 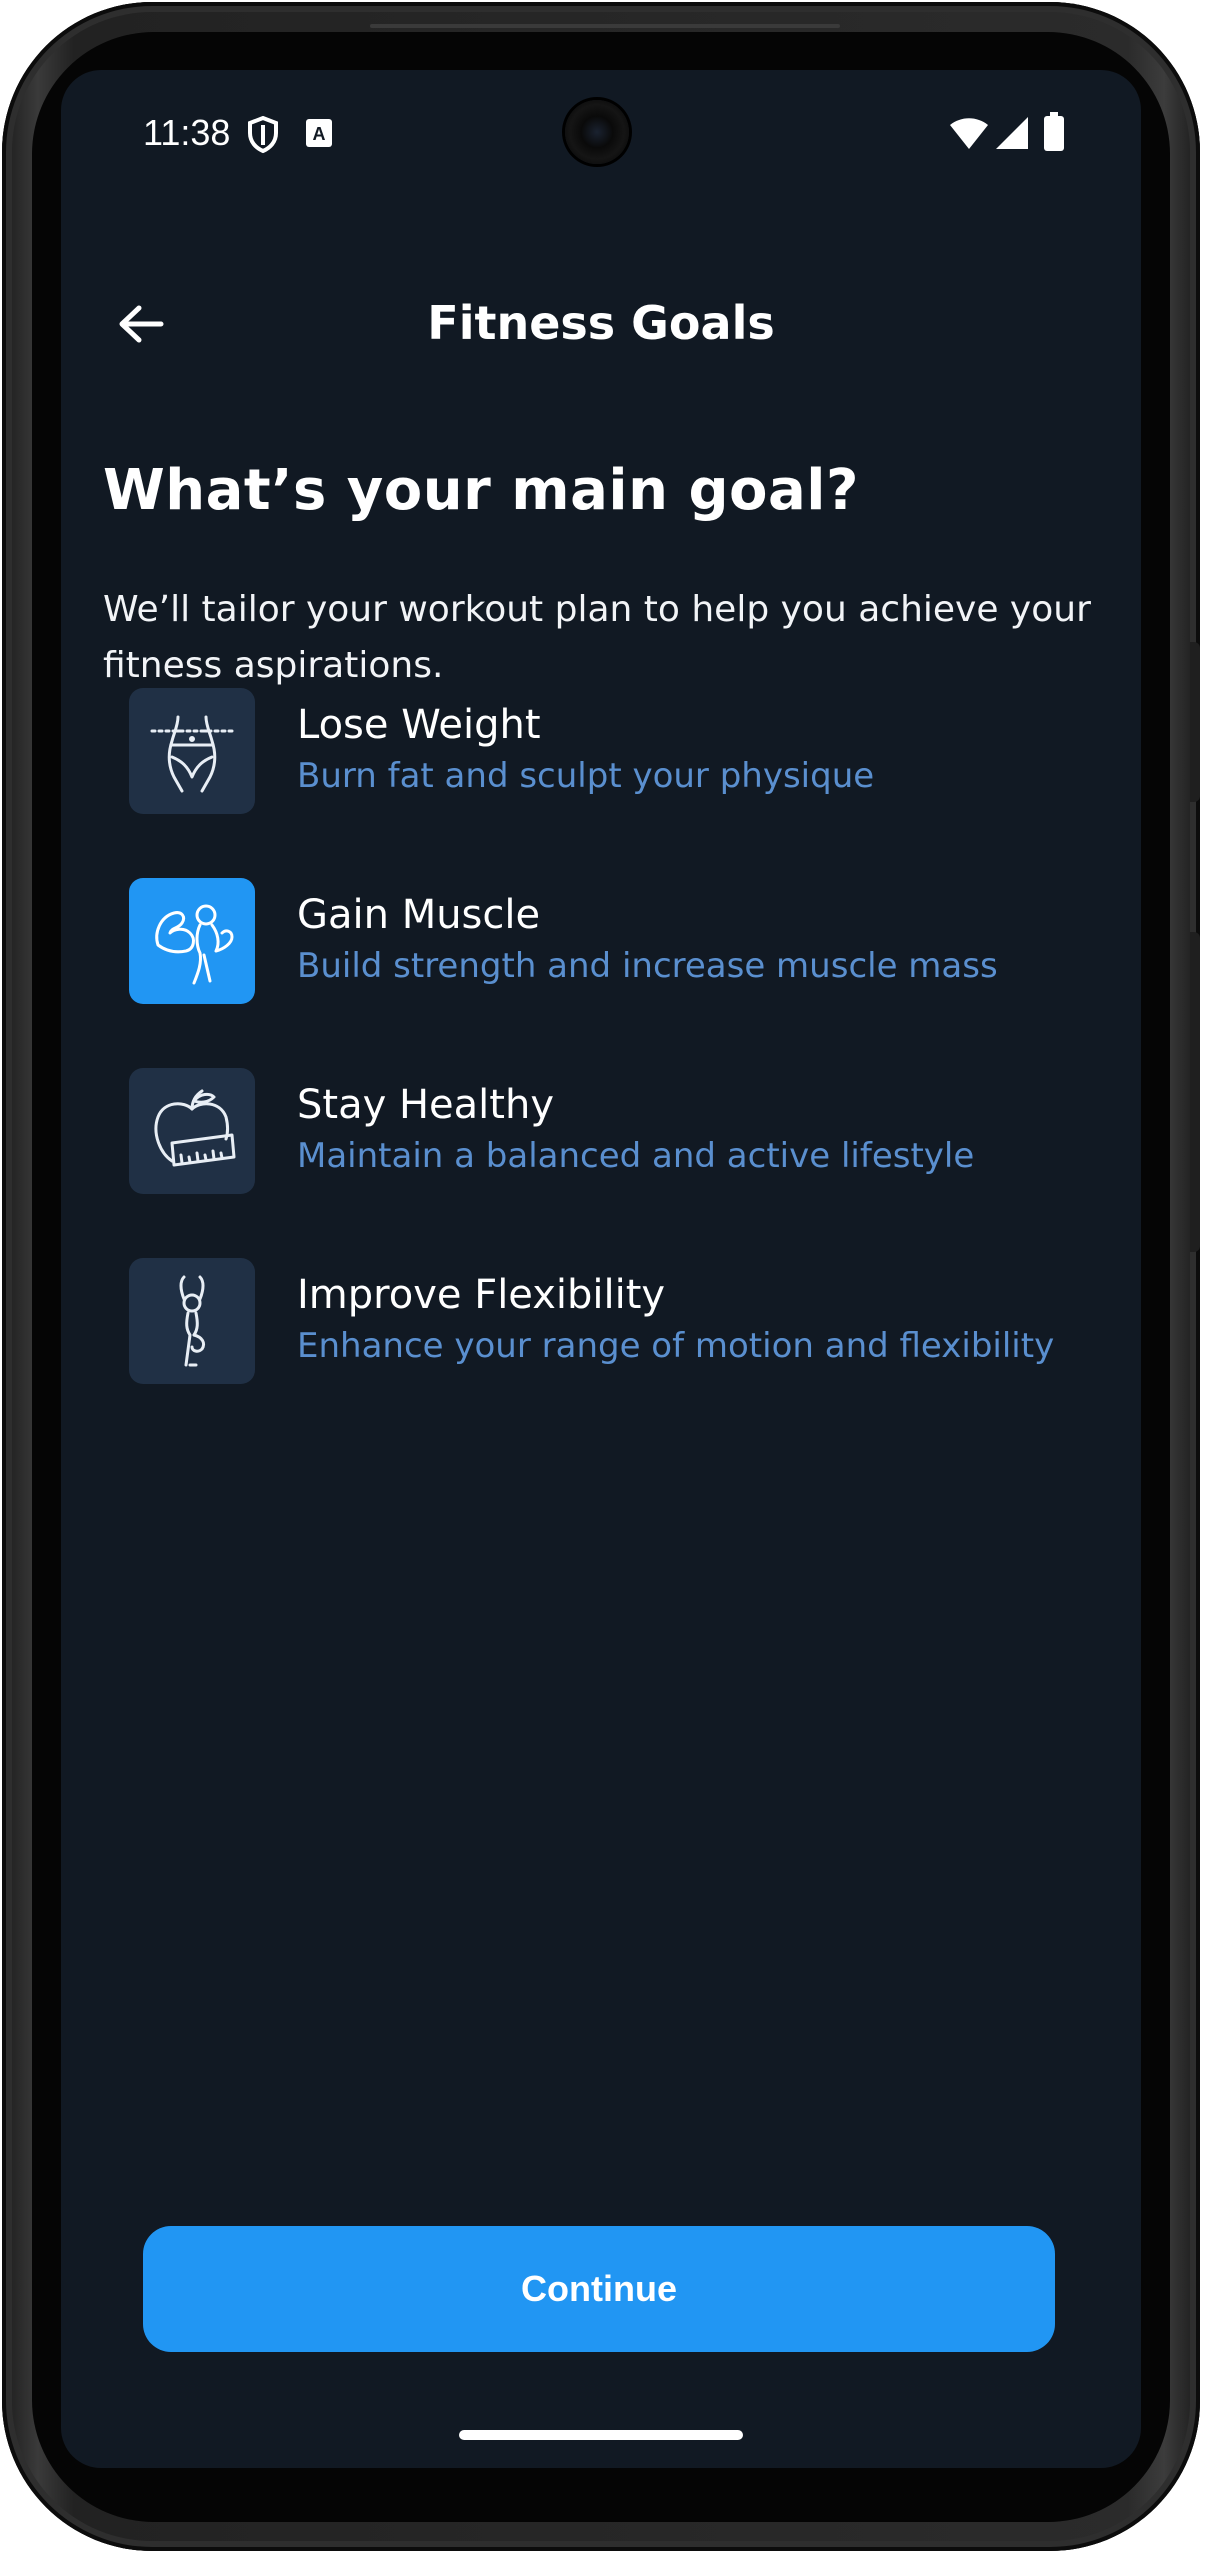 I want to click on svg-text: A, so click(x=319, y=134).